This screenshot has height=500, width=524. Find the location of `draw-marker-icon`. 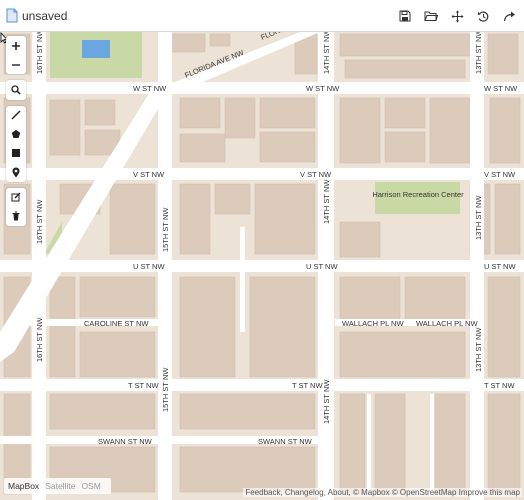

draw-marker-icon is located at coordinates (16, 172).